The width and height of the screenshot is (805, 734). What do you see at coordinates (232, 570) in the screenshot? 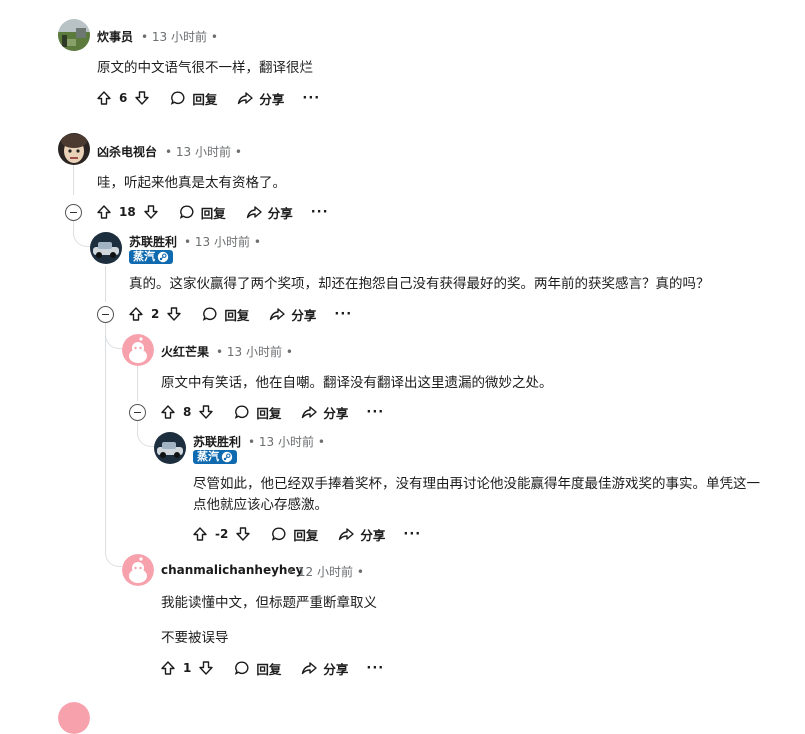
I see `comment-author: chanmalichanheyhey` at bounding box center [232, 570].